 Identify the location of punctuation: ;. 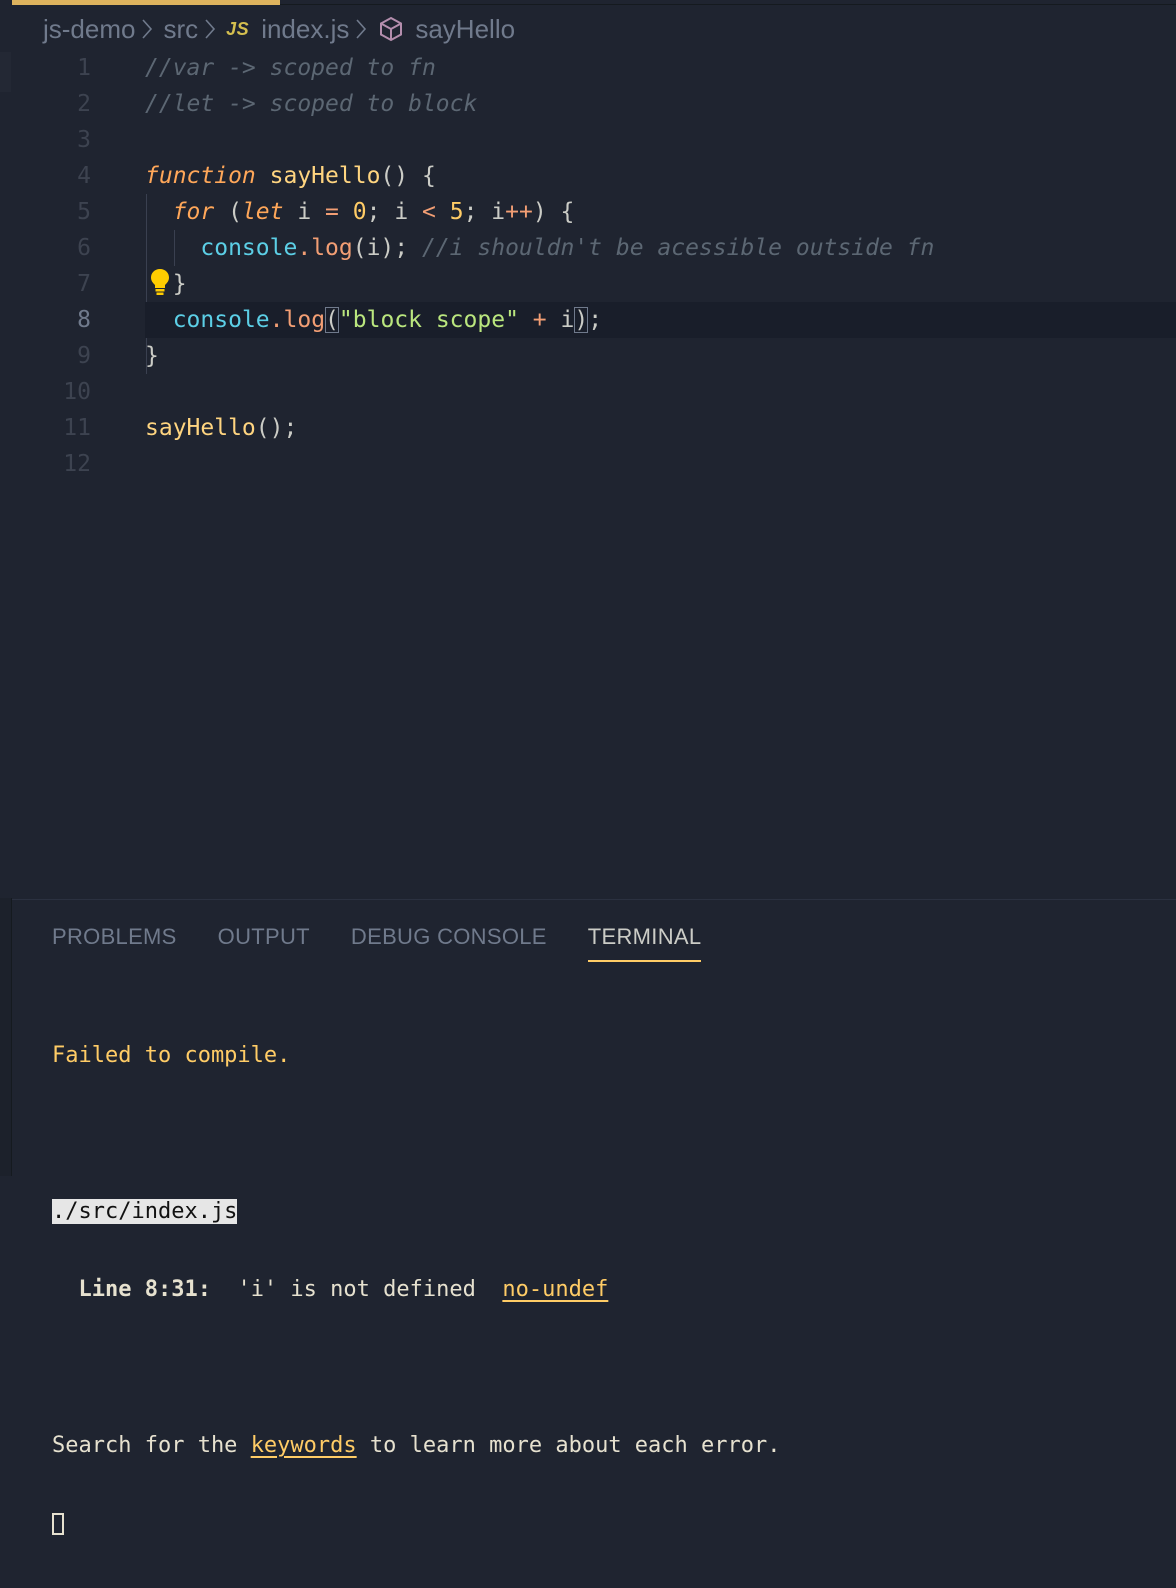
(595, 320).